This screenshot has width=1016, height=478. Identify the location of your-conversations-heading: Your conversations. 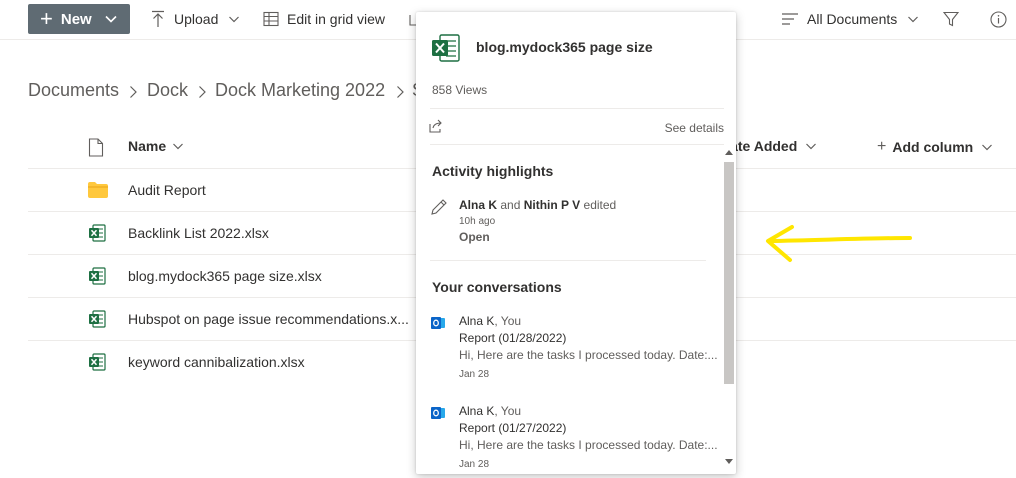
(497, 287).